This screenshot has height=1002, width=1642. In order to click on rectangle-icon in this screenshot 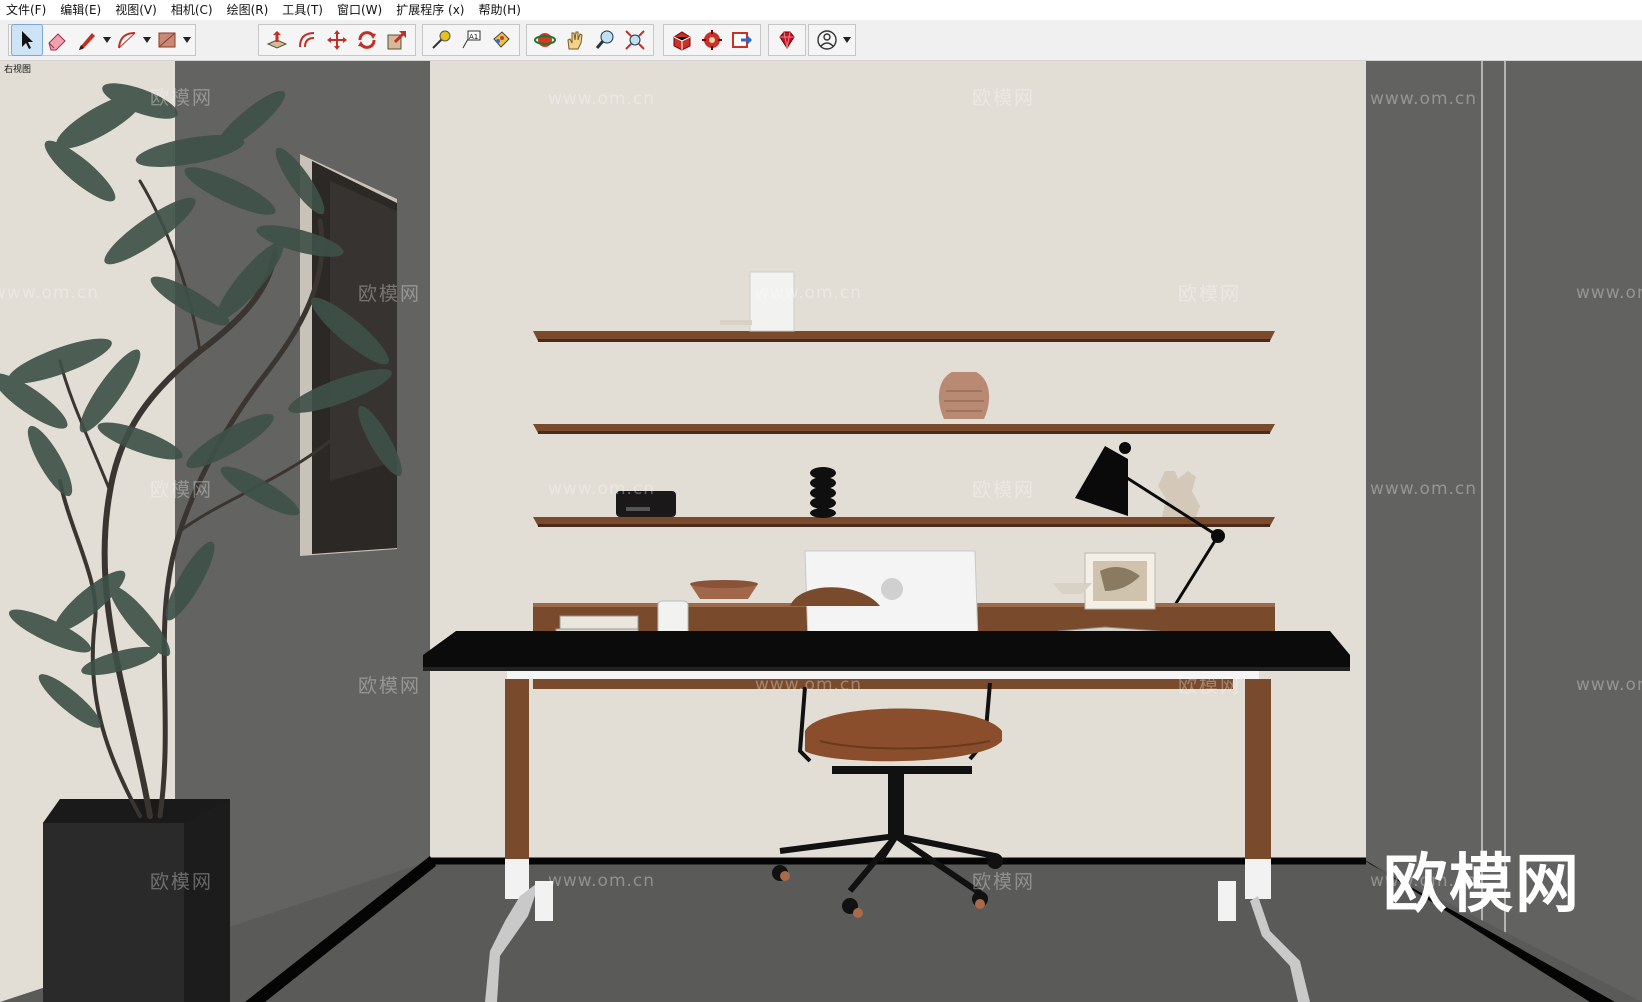, I will do `click(167, 40)`.